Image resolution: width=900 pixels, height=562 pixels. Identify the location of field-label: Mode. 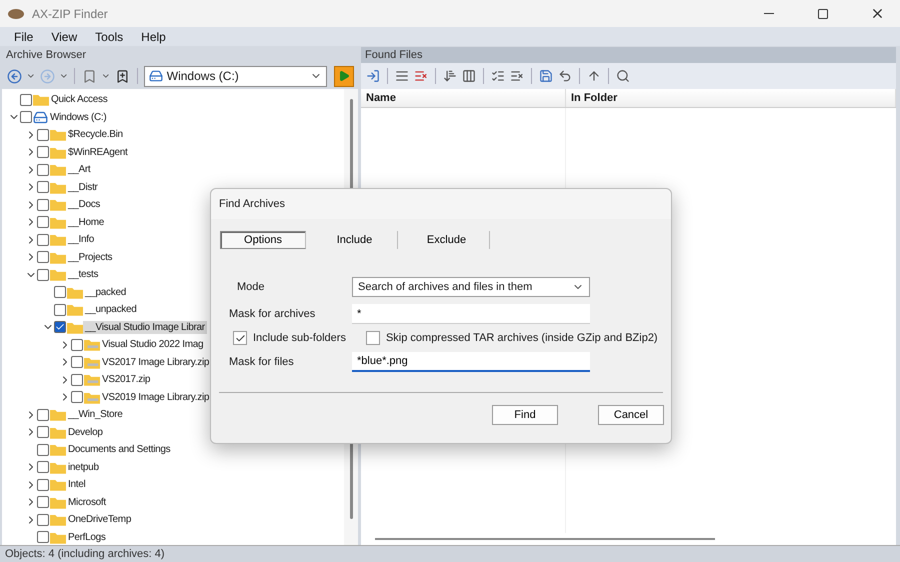
(251, 287).